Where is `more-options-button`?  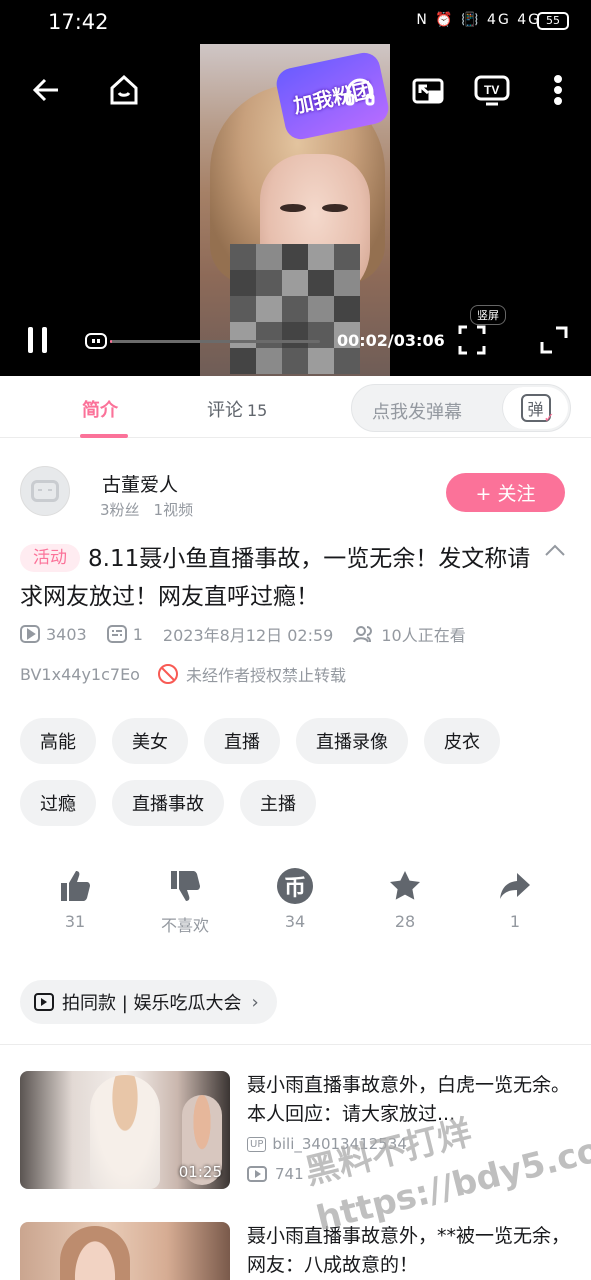 more-options-button is located at coordinates (558, 90).